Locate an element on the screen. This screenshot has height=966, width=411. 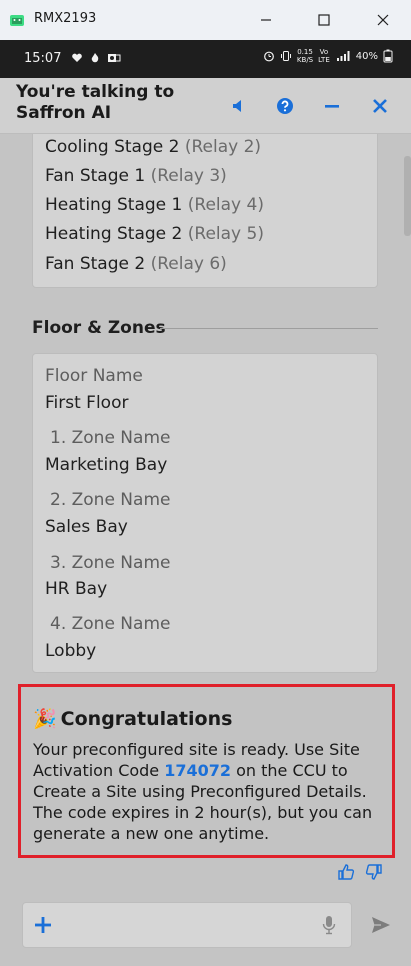
message-composer is located at coordinates (205, 930).